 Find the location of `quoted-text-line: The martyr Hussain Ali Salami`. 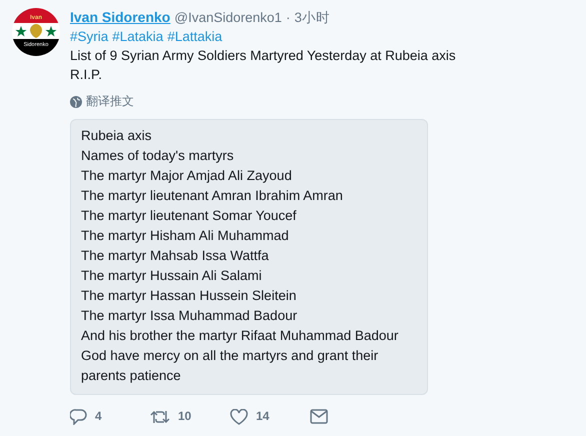

quoted-text-line: The martyr Hussain Ali Salami is located at coordinates (172, 276).